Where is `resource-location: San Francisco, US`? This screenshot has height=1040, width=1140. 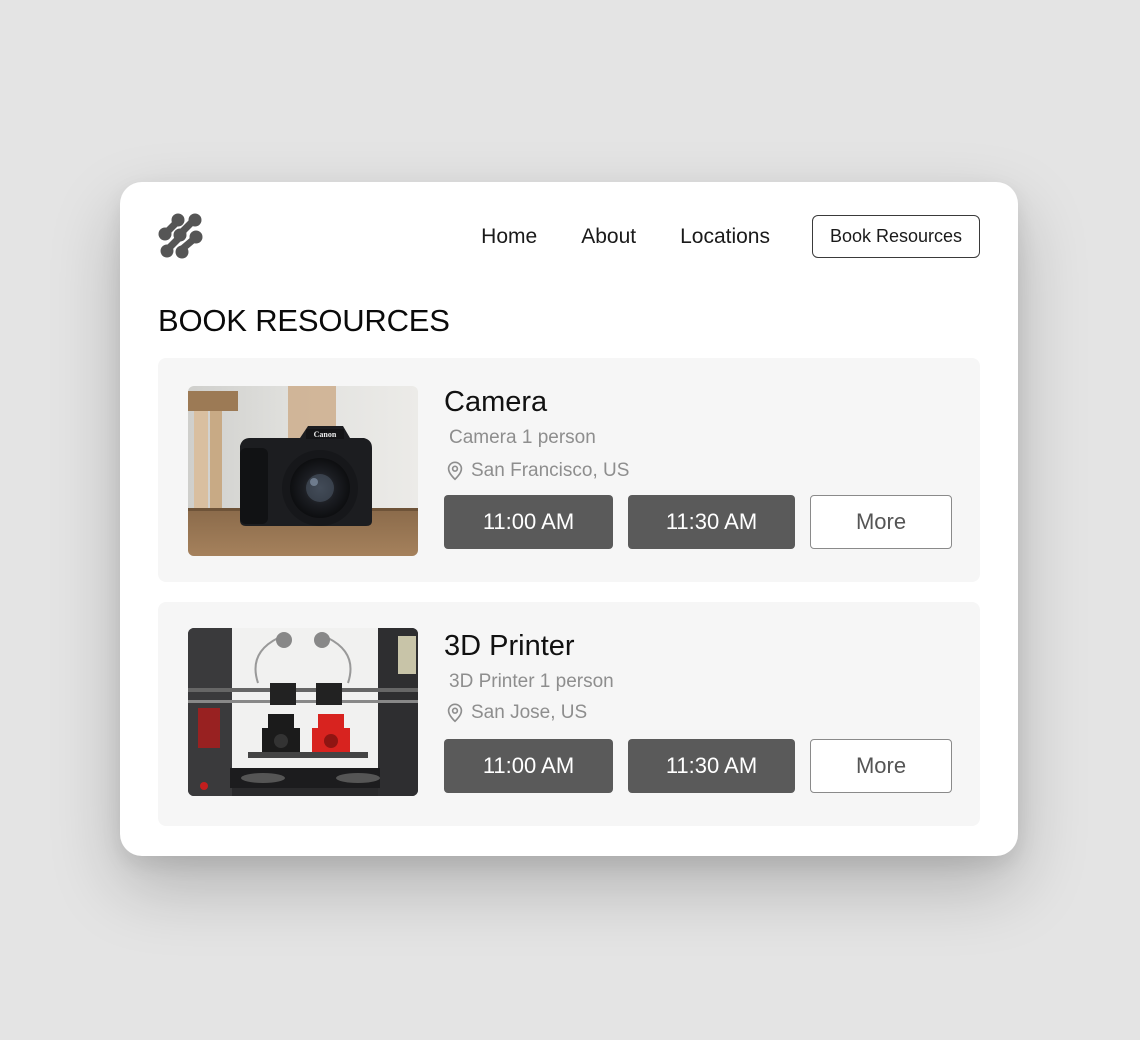
resource-location: San Francisco, US is located at coordinates (698, 471).